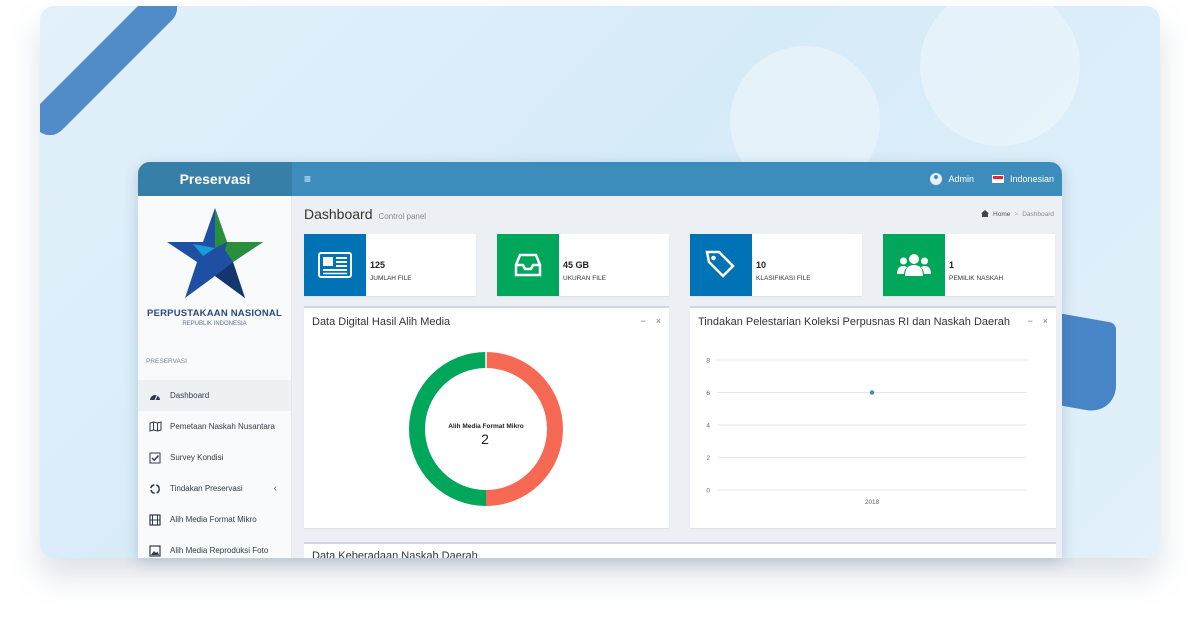 This screenshot has height=632, width=1200. I want to click on recycle-icon, so click(155, 489).